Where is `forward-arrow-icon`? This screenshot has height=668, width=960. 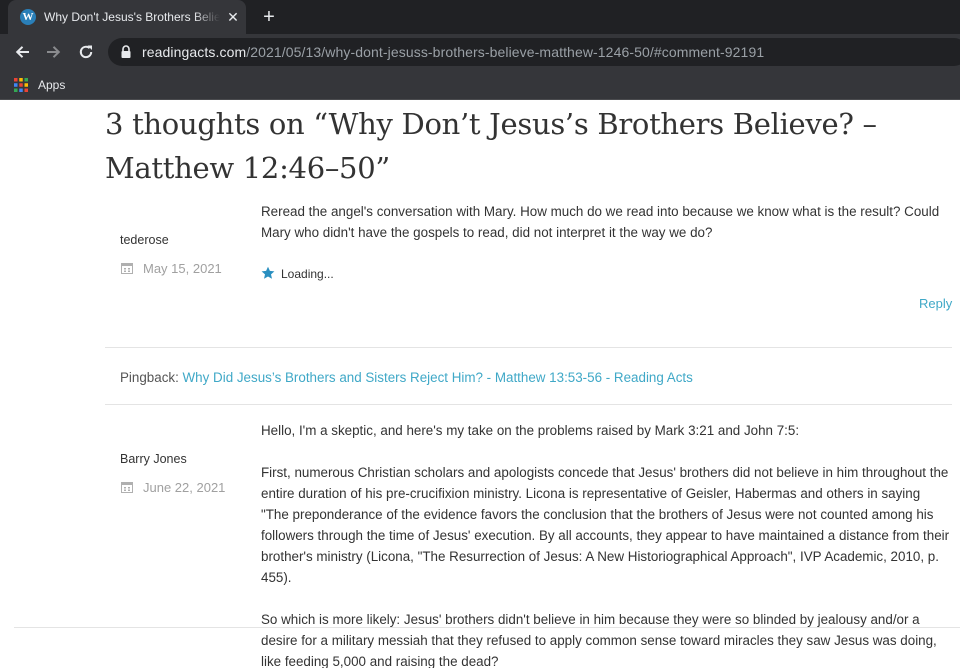 forward-arrow-icon is located at coordinates (54, 52).